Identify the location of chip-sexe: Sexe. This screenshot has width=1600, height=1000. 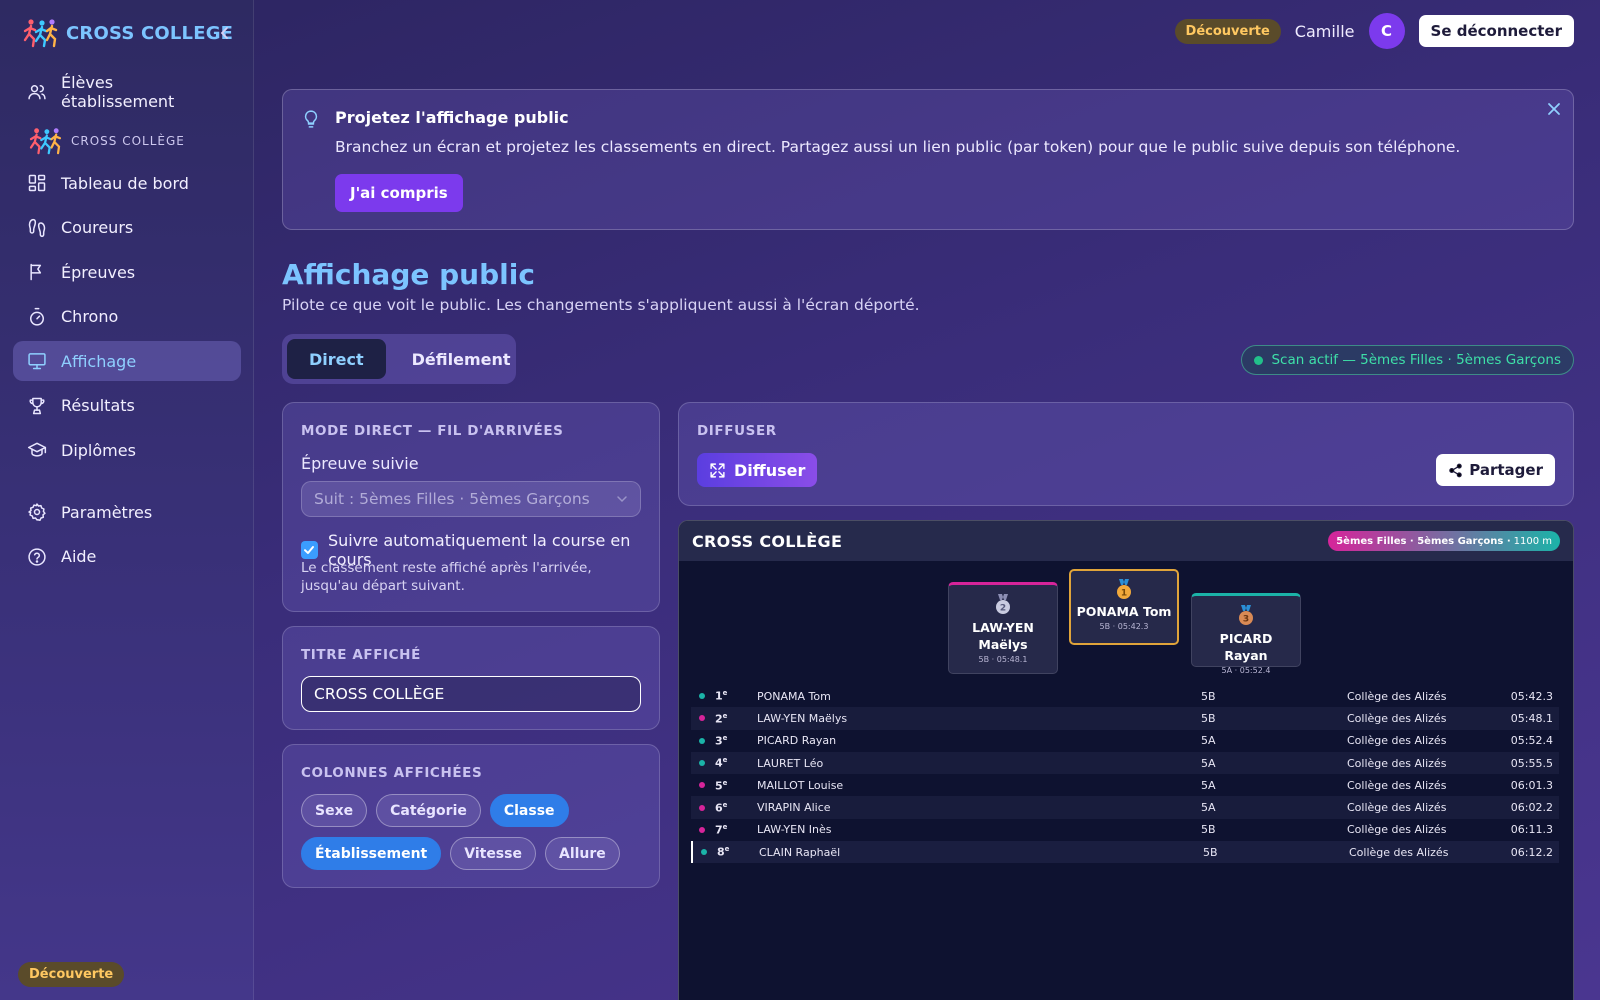
(334, 810).